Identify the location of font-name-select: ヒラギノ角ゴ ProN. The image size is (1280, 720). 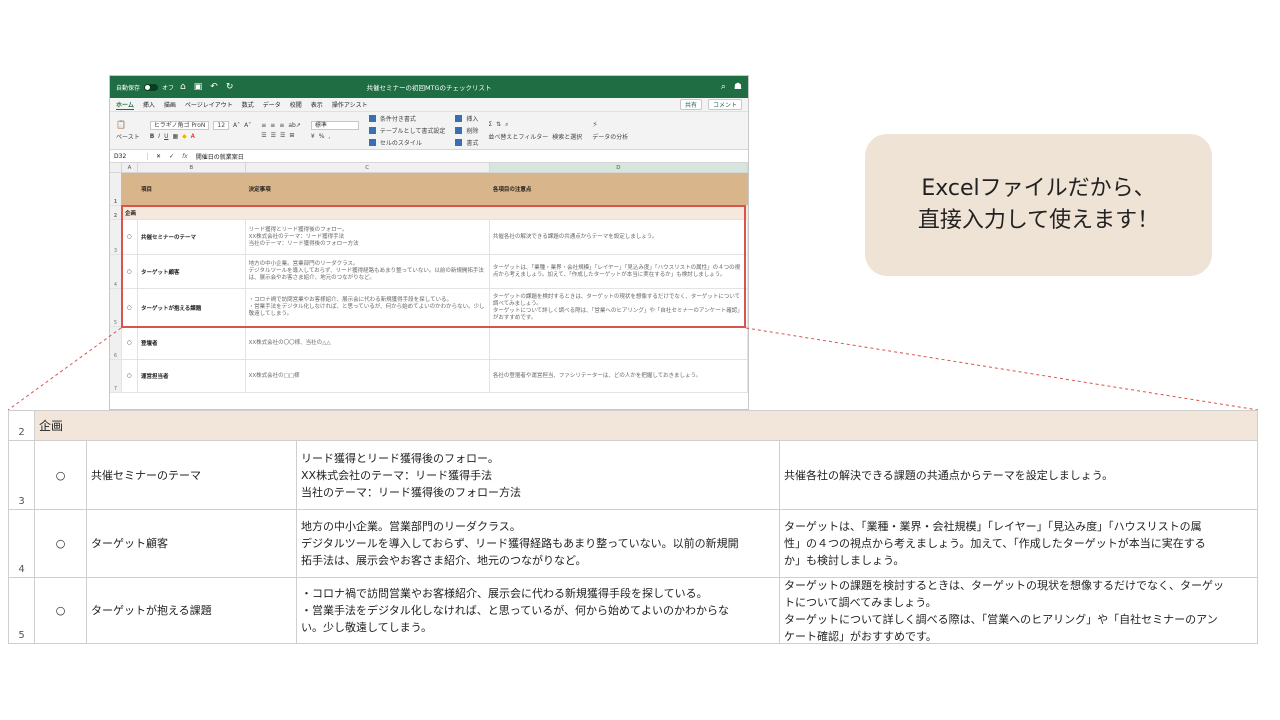
(179, 125).